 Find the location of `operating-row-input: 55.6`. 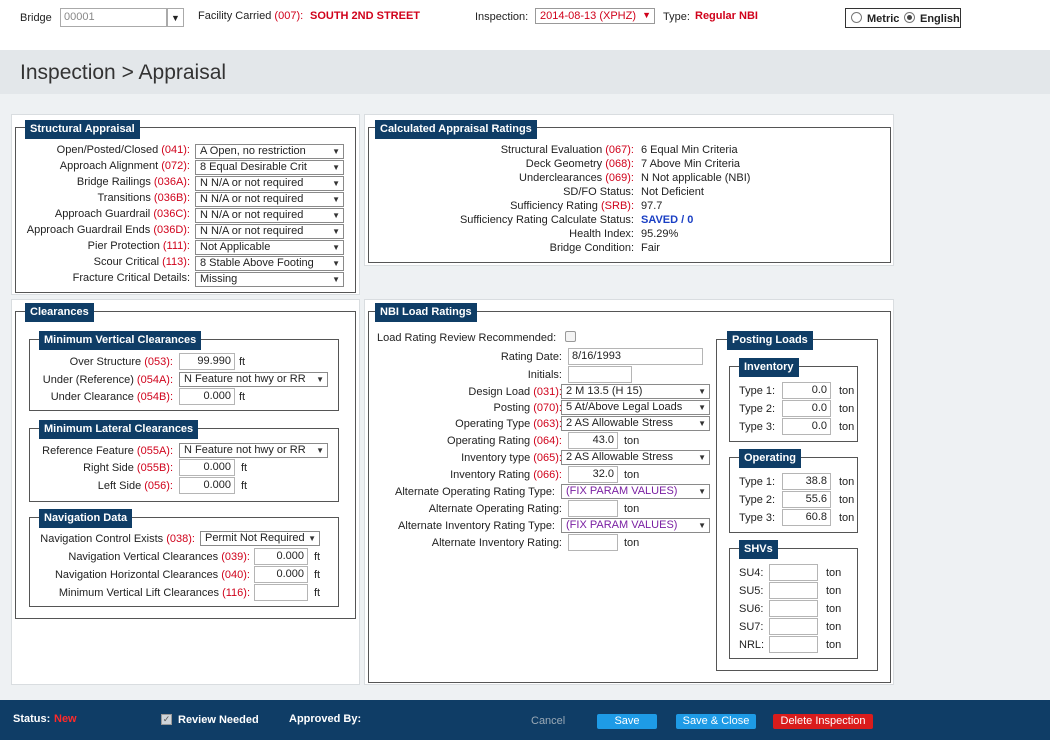

operating-row-input: 55.6 is located at coordinates (806, 499).